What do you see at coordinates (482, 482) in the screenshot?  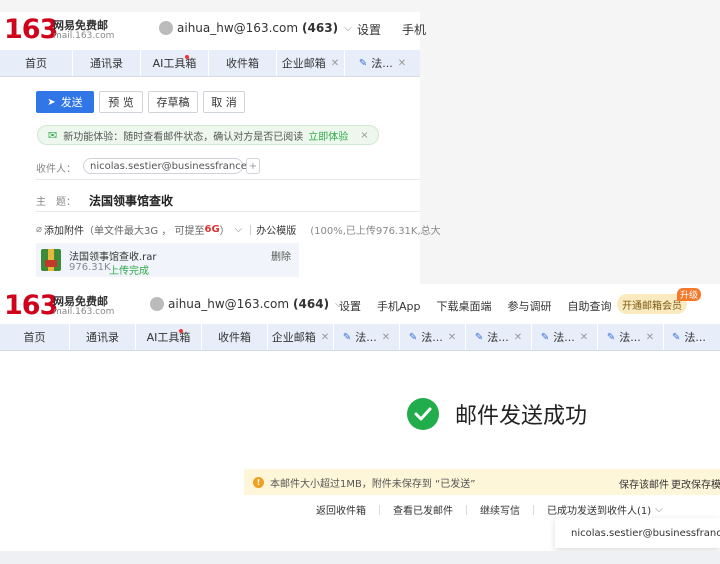 I see `size-warning-bar: ! 本邮件大小超过1MB，附件未保存到 “已发送” 保存该邮件 更改保存模` at bounding box center [482, 482].